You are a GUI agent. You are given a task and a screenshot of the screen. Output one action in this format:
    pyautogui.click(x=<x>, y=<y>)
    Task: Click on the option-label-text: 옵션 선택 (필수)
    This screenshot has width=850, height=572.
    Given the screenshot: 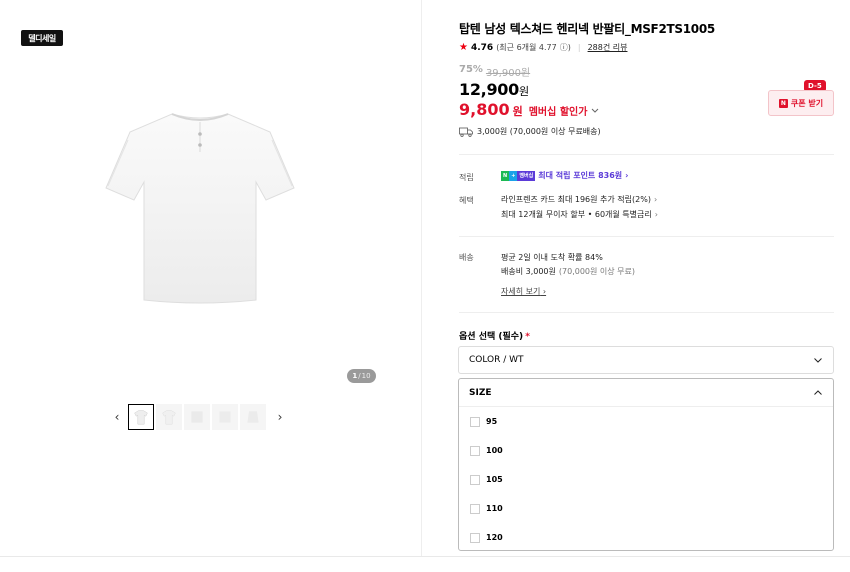 What is the action you would take?
    pyautogui.click(x=491, y=337)
    